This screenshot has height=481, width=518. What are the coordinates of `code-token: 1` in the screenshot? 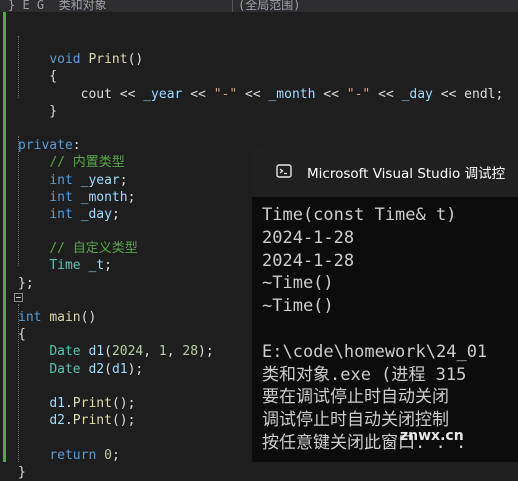 It's located at (162, 352).